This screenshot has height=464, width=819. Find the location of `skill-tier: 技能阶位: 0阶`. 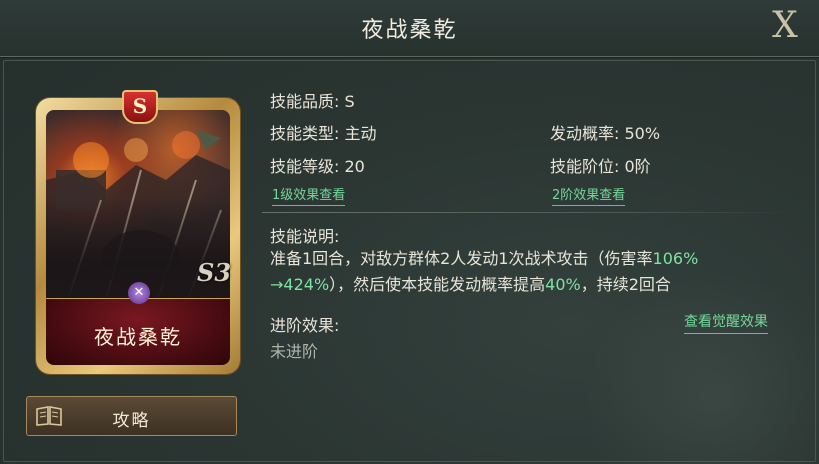

skill-tier: 技能阶位: 0阶 is located at coordinates (600, 166).